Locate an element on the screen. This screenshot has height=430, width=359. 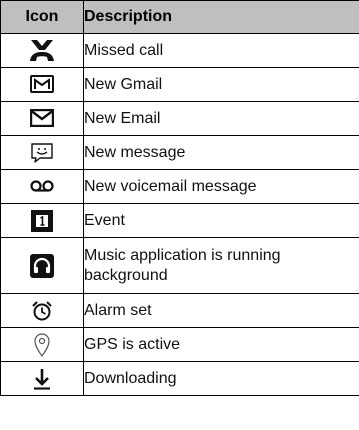
header-row: Icon Description is located at coordinates (179, 17).